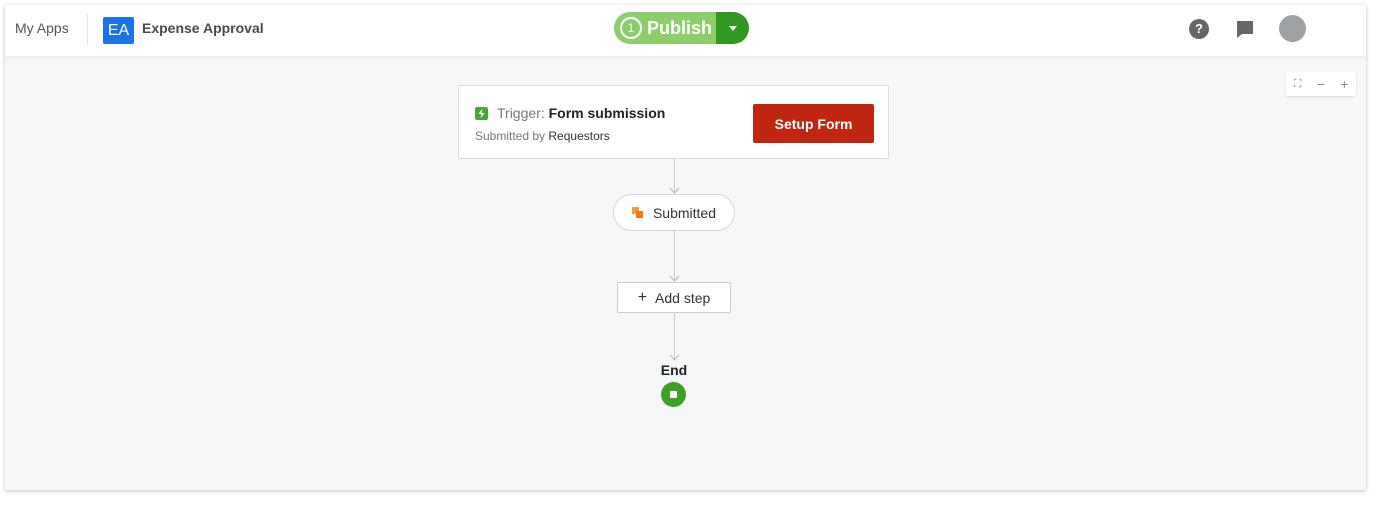 The width and height of the screenshot is (1381, 505). I want to click on state-submitted: Submitted, so click(674, 212).